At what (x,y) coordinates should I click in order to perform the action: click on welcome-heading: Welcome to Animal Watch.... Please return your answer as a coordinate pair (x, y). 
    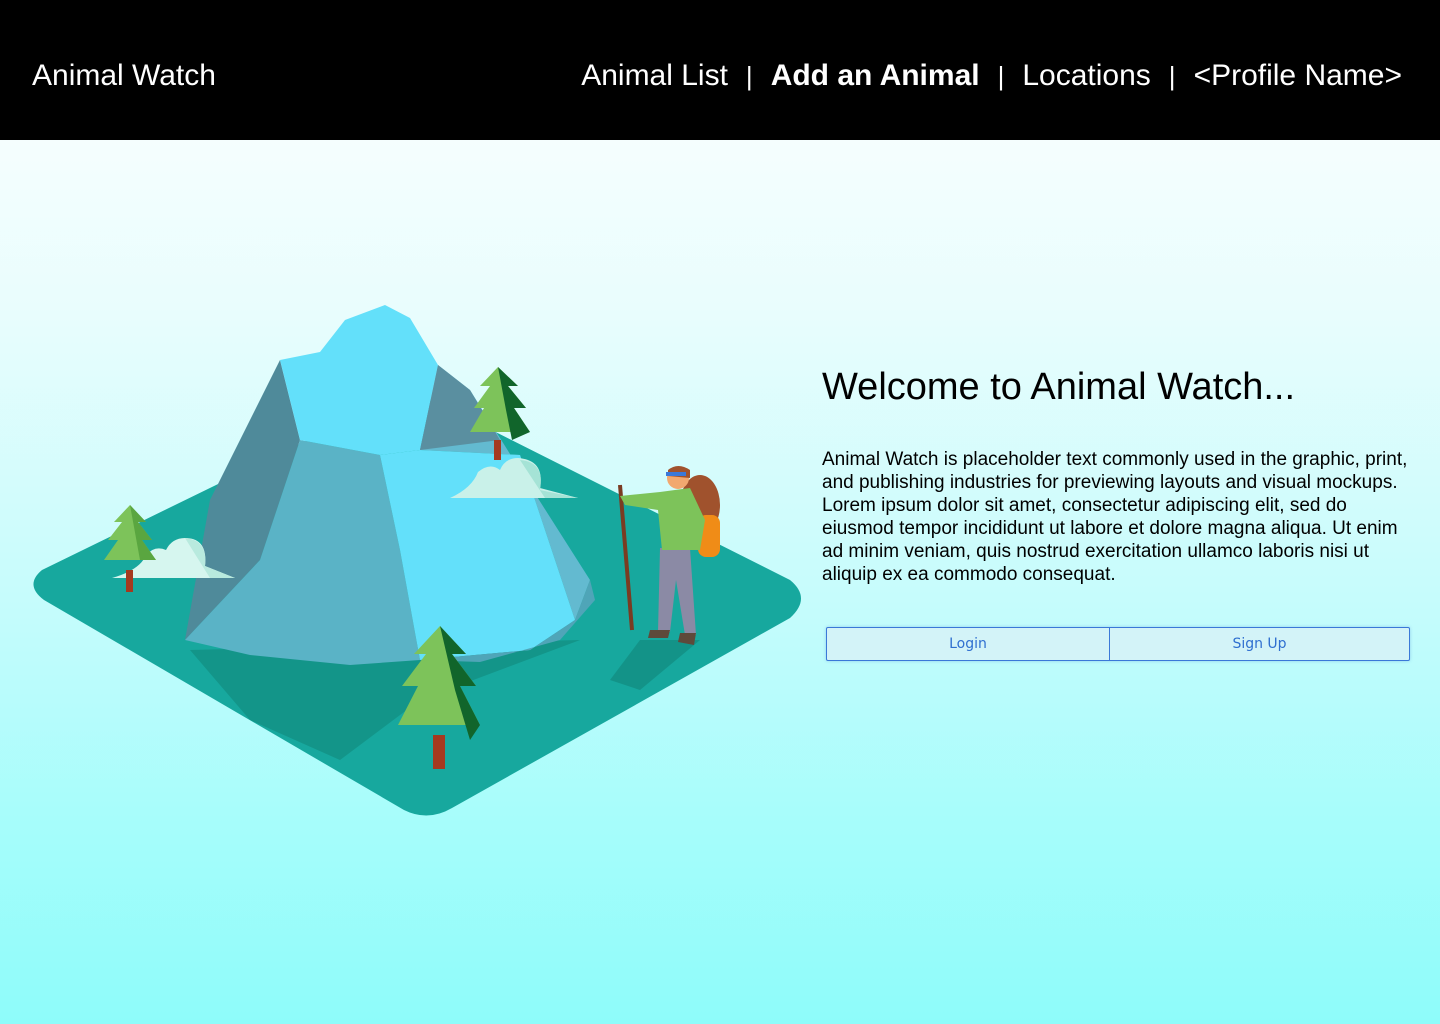
    Looking at the image, I should click on (1059, 387).